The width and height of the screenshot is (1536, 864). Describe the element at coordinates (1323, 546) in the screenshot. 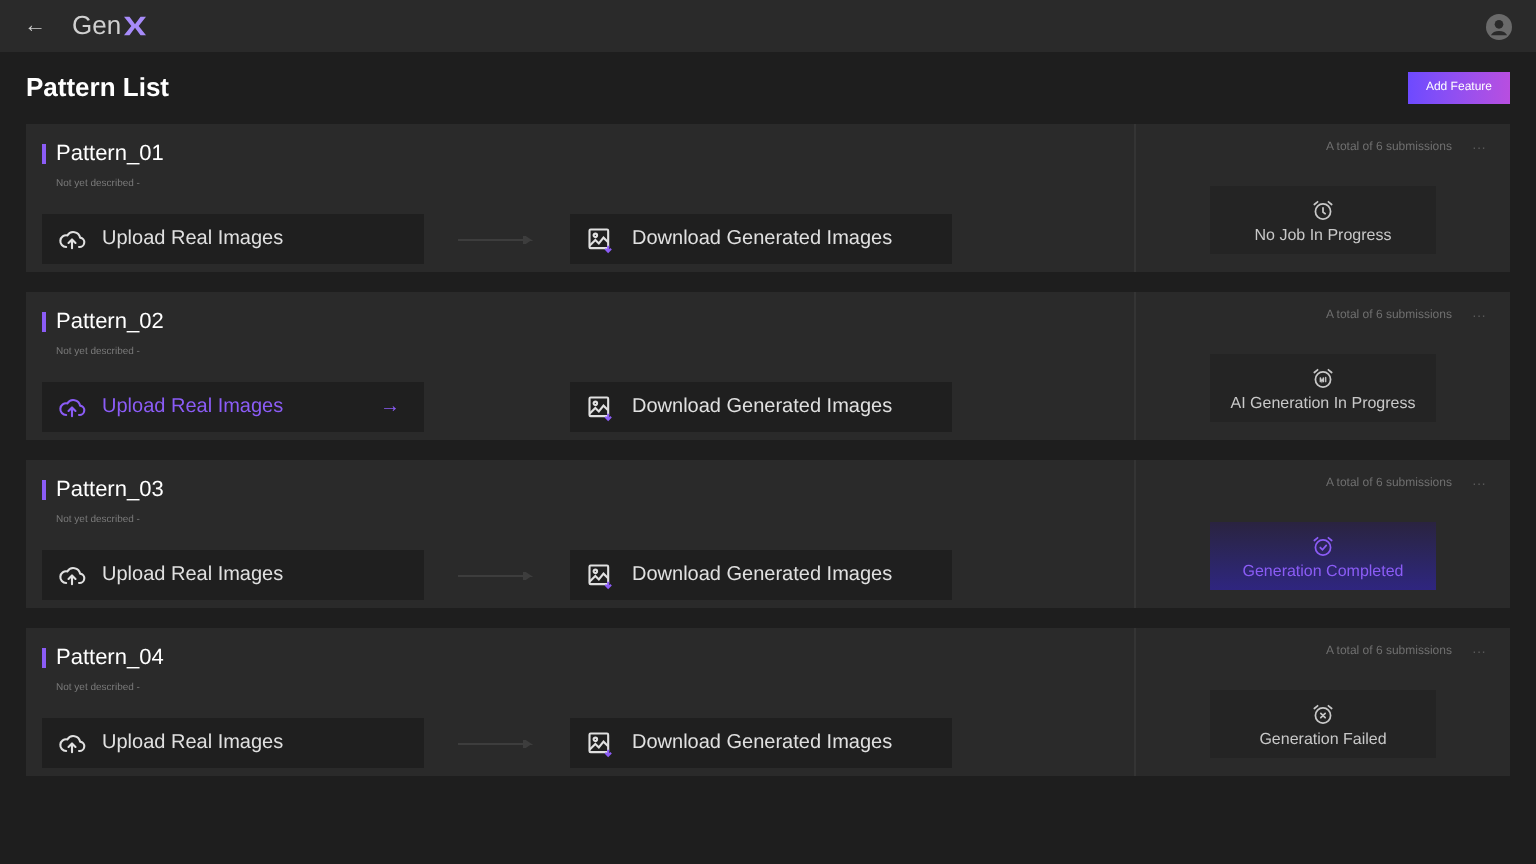

I see `alarm-check-icon` at that location.